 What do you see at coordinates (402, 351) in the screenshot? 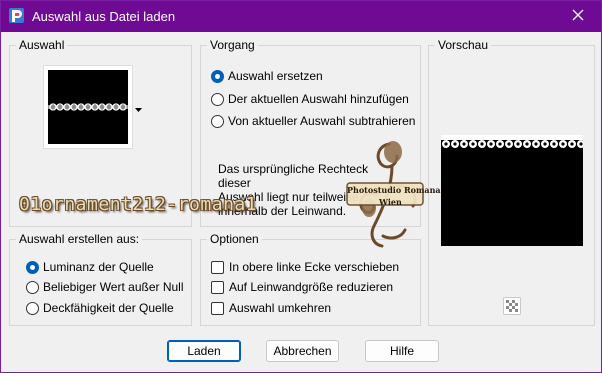
I see `hilfe-button: Hilfe` at bounding box center [402, 351].